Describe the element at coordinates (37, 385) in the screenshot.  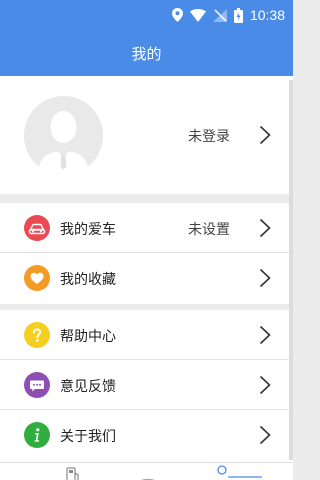
I see `message-icon` at that location.